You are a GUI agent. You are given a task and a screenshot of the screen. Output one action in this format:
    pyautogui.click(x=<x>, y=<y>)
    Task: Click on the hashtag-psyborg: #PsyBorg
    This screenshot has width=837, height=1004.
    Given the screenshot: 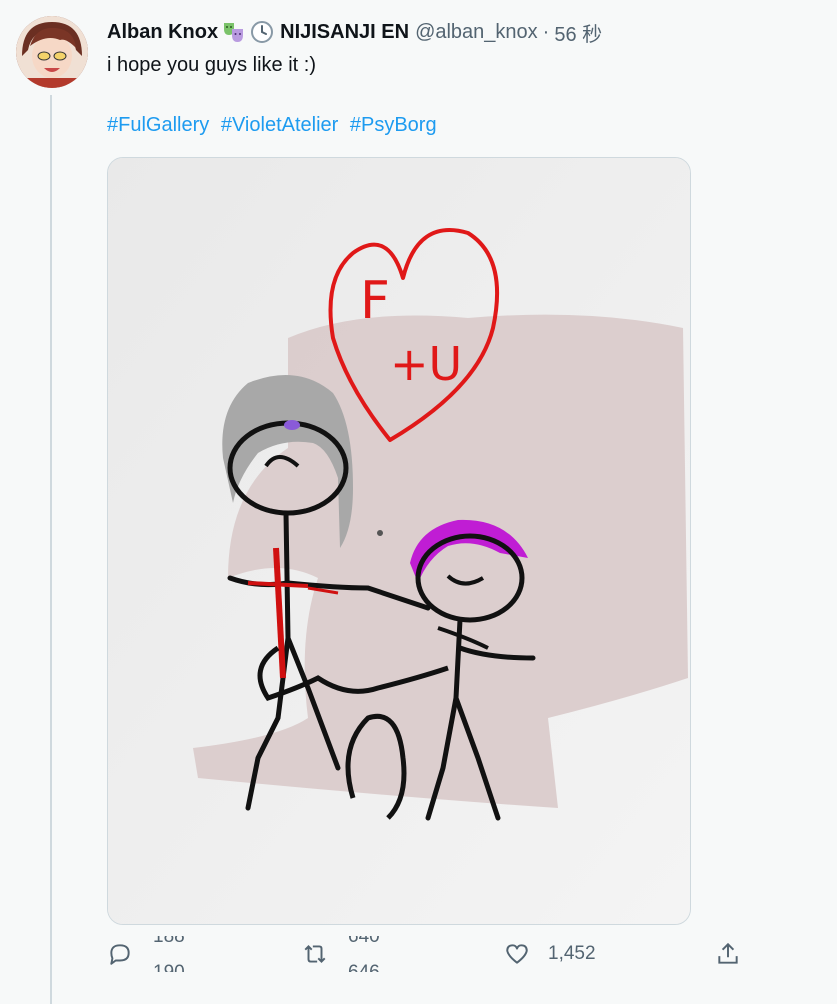 What is the action you would take?
    pyautogui.click(x=393, y=125)
    